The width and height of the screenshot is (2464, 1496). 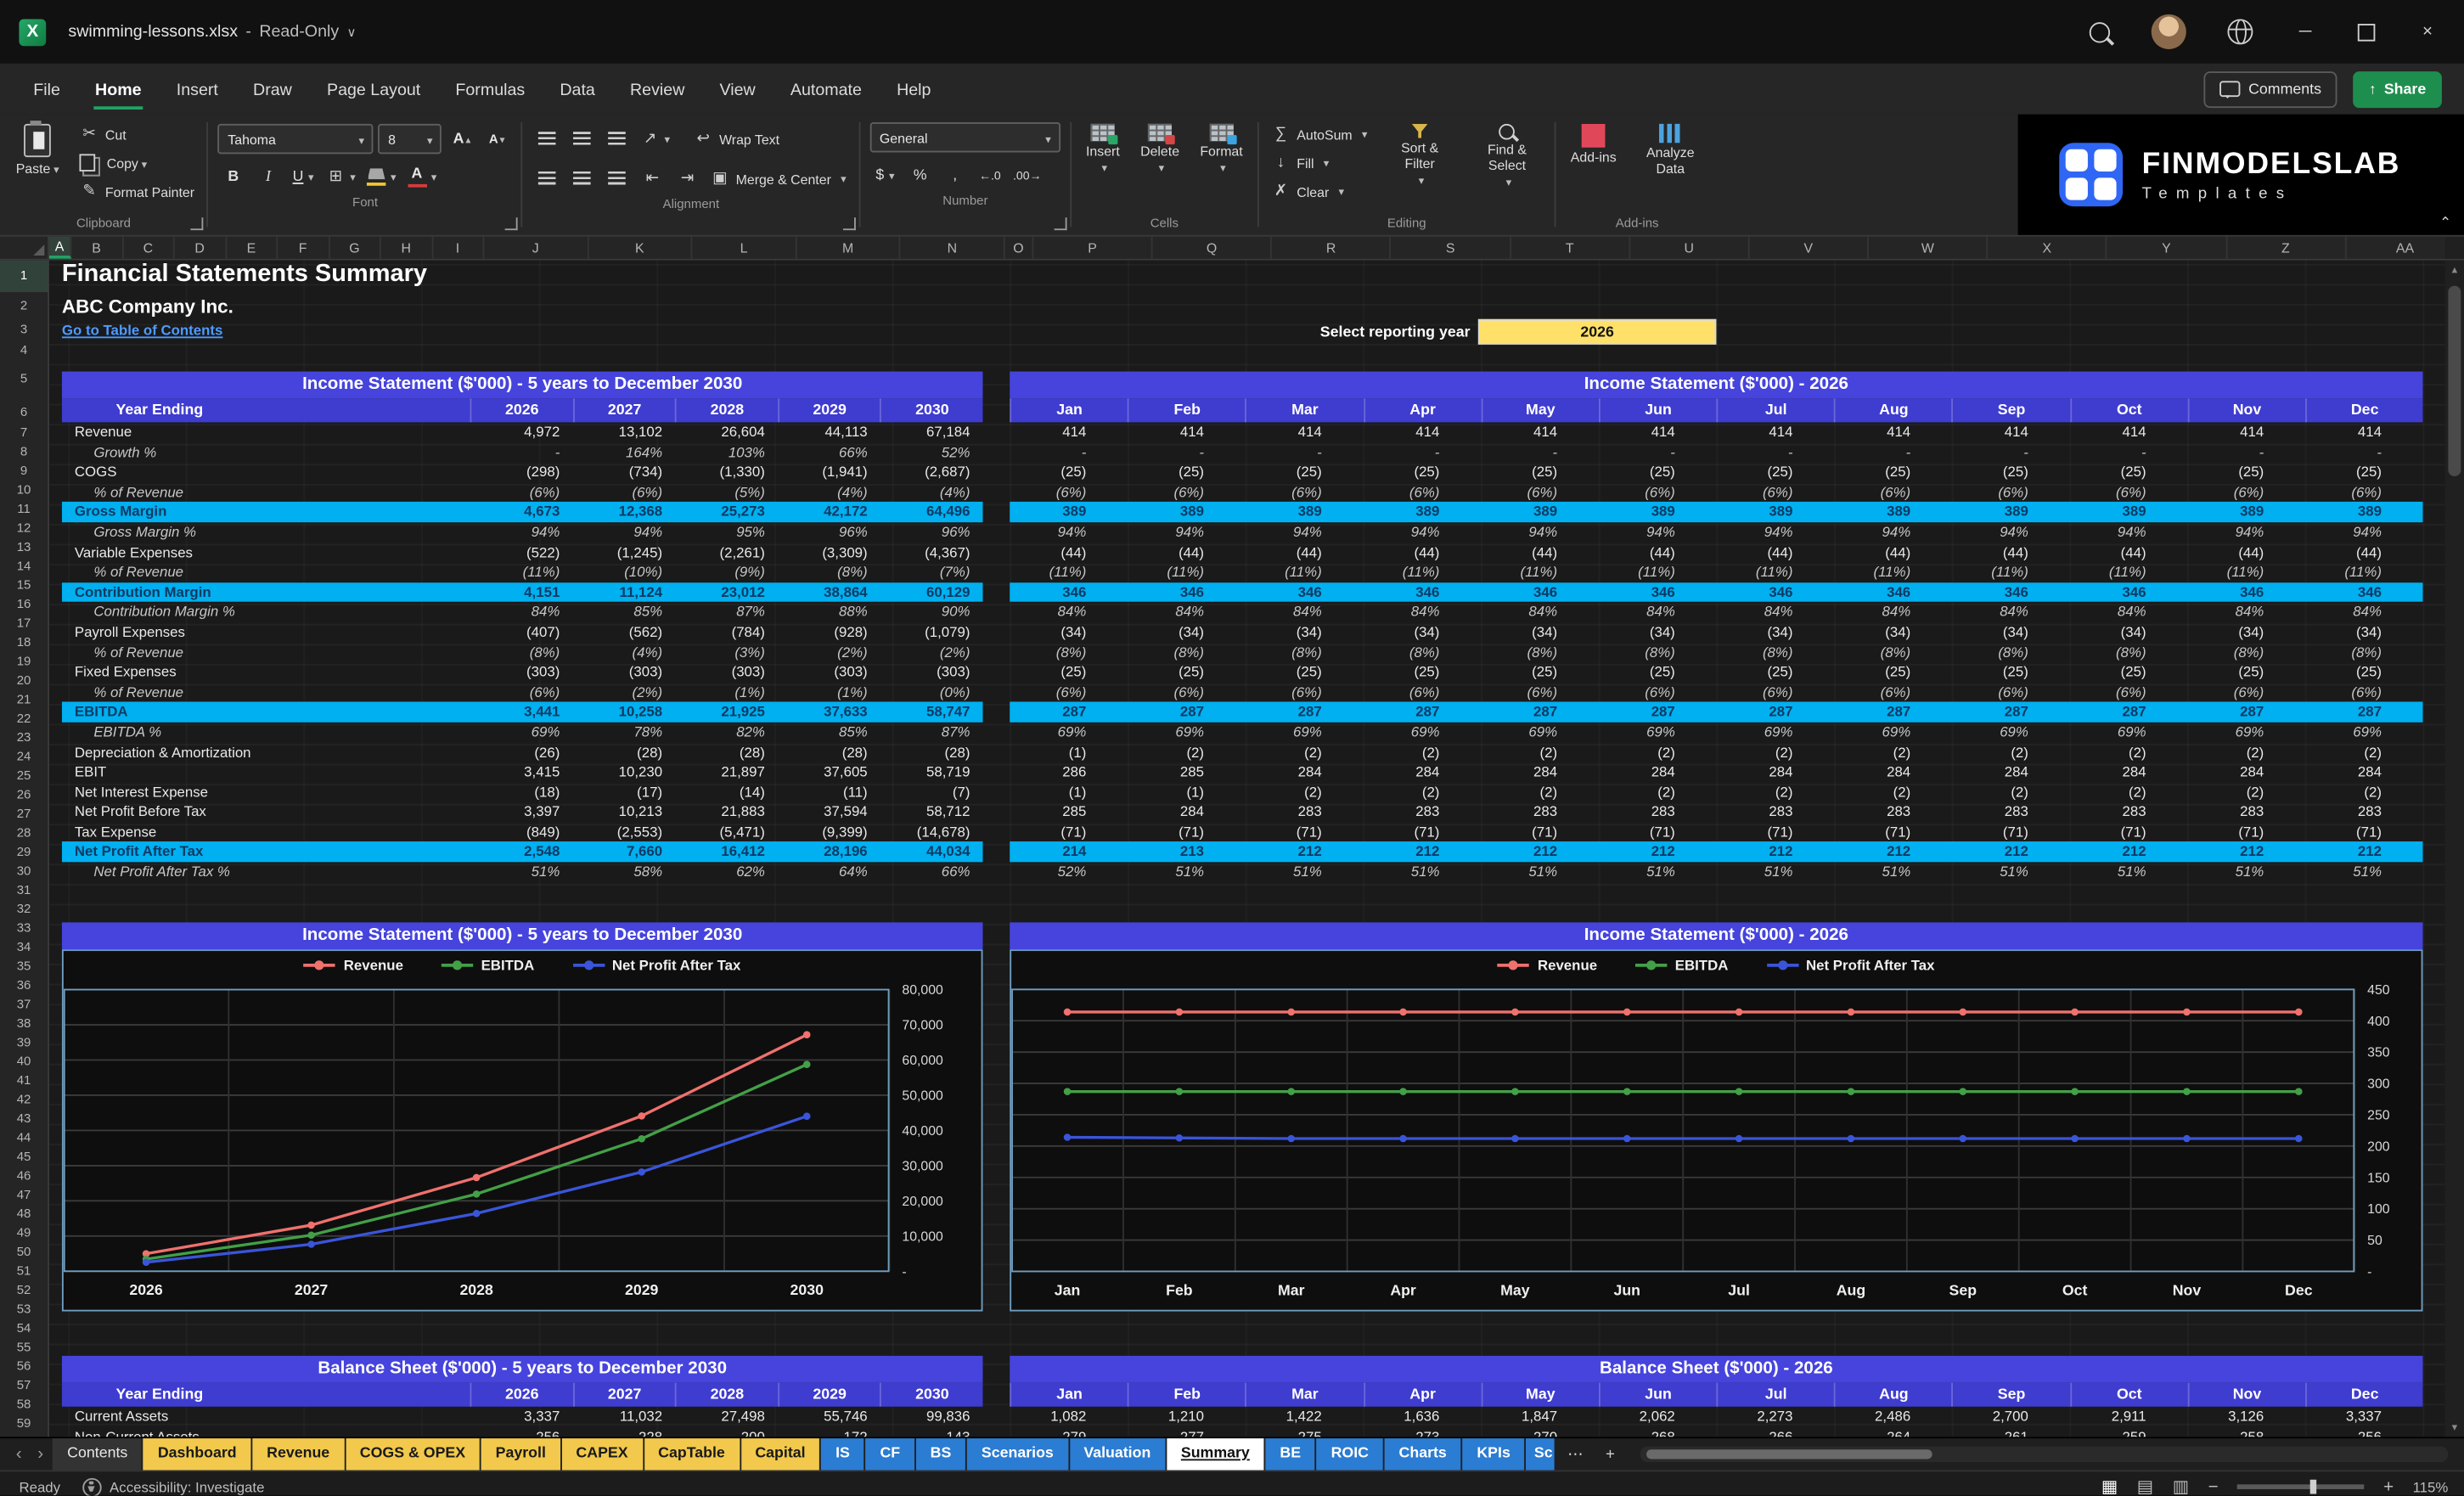 I want to click on table-title: Balance Sheet ($'000) - 2026, so click(x=1716, y=1369).